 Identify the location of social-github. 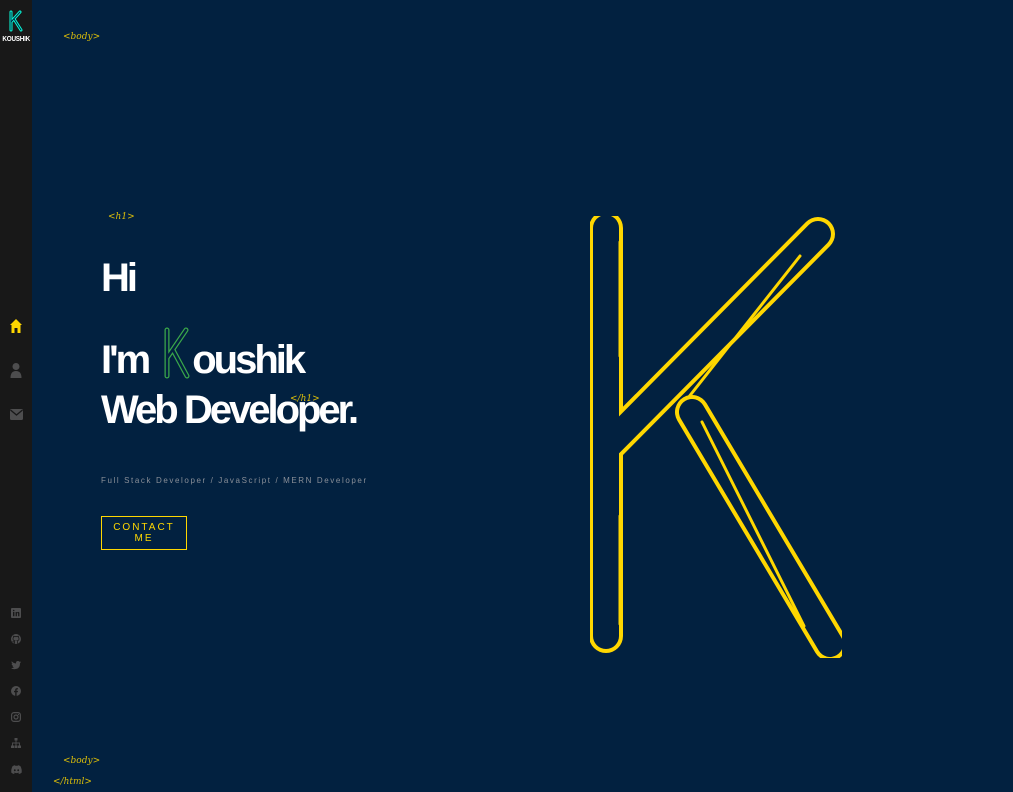
(16, 639).